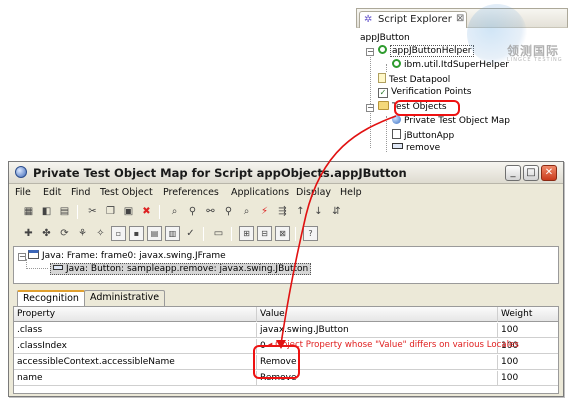 The image size is (572, 402). What do you see at coordinates (64, 211) in the screenshot?
I see `insert-object-icon: ▤` at bounding box center [64, 211].